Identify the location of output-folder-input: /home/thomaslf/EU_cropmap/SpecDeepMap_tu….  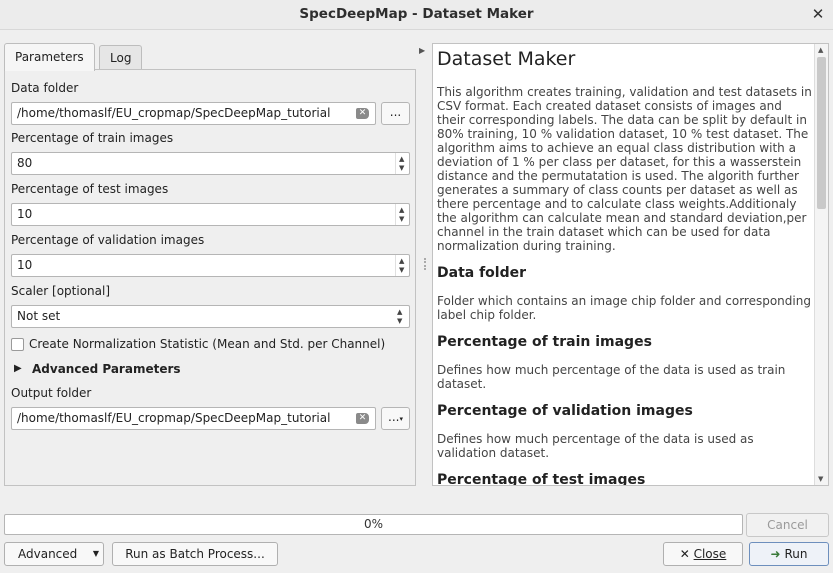
(193, 418).